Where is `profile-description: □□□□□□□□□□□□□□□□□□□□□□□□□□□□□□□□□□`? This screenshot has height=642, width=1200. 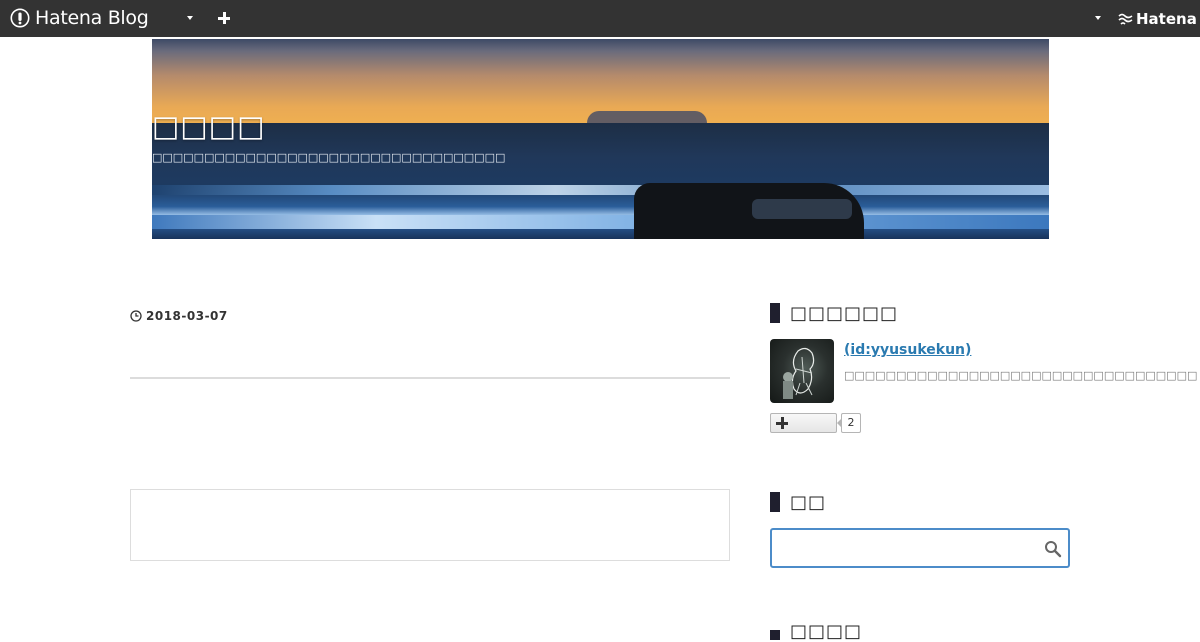 profile-description: □□□□□□□□□□□□□□□□□□□□□□□□□□□□□□□□□□ is located at coordinates (1021, 375).